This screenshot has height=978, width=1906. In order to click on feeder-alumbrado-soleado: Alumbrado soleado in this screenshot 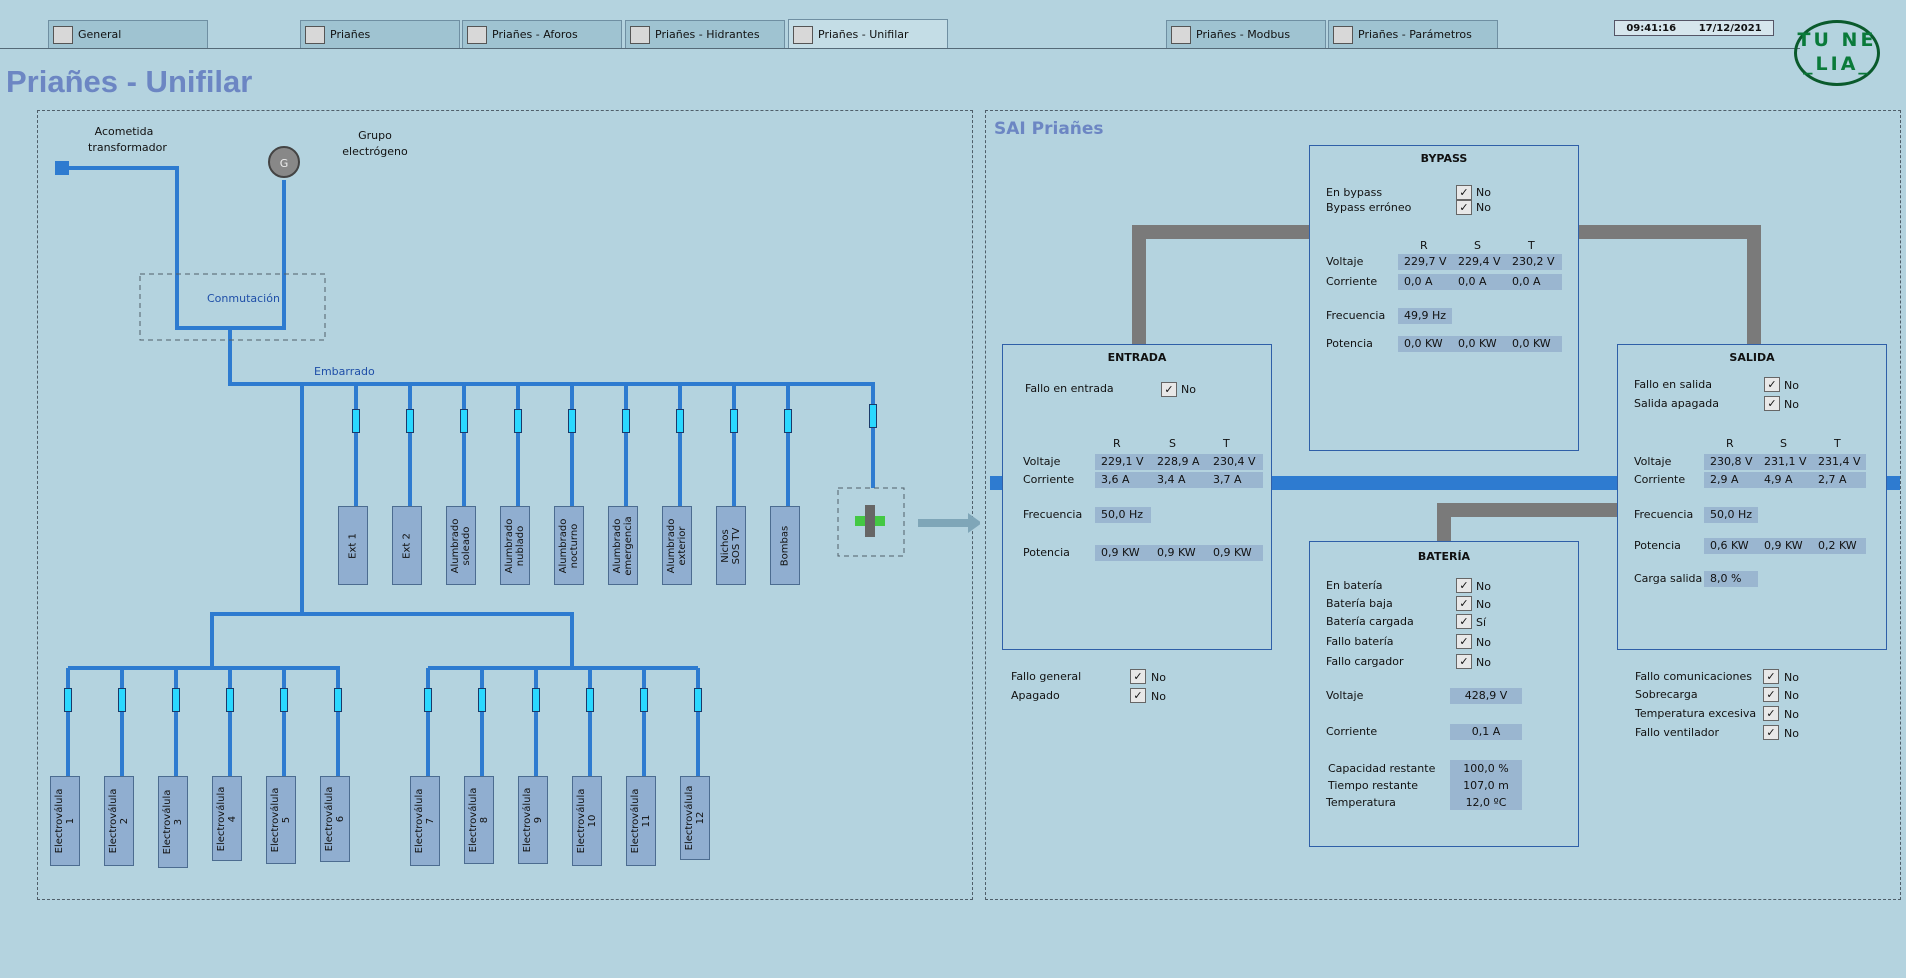, I will do `click(461, 545)`.